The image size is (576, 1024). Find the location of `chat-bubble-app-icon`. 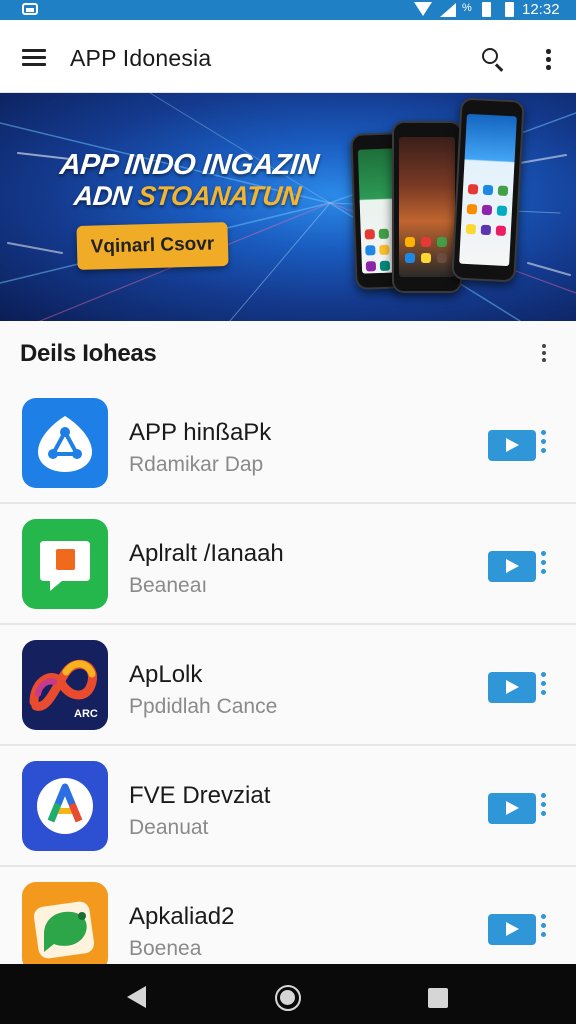

chat-bubble-app-icon is located at coordinates (65, 564).